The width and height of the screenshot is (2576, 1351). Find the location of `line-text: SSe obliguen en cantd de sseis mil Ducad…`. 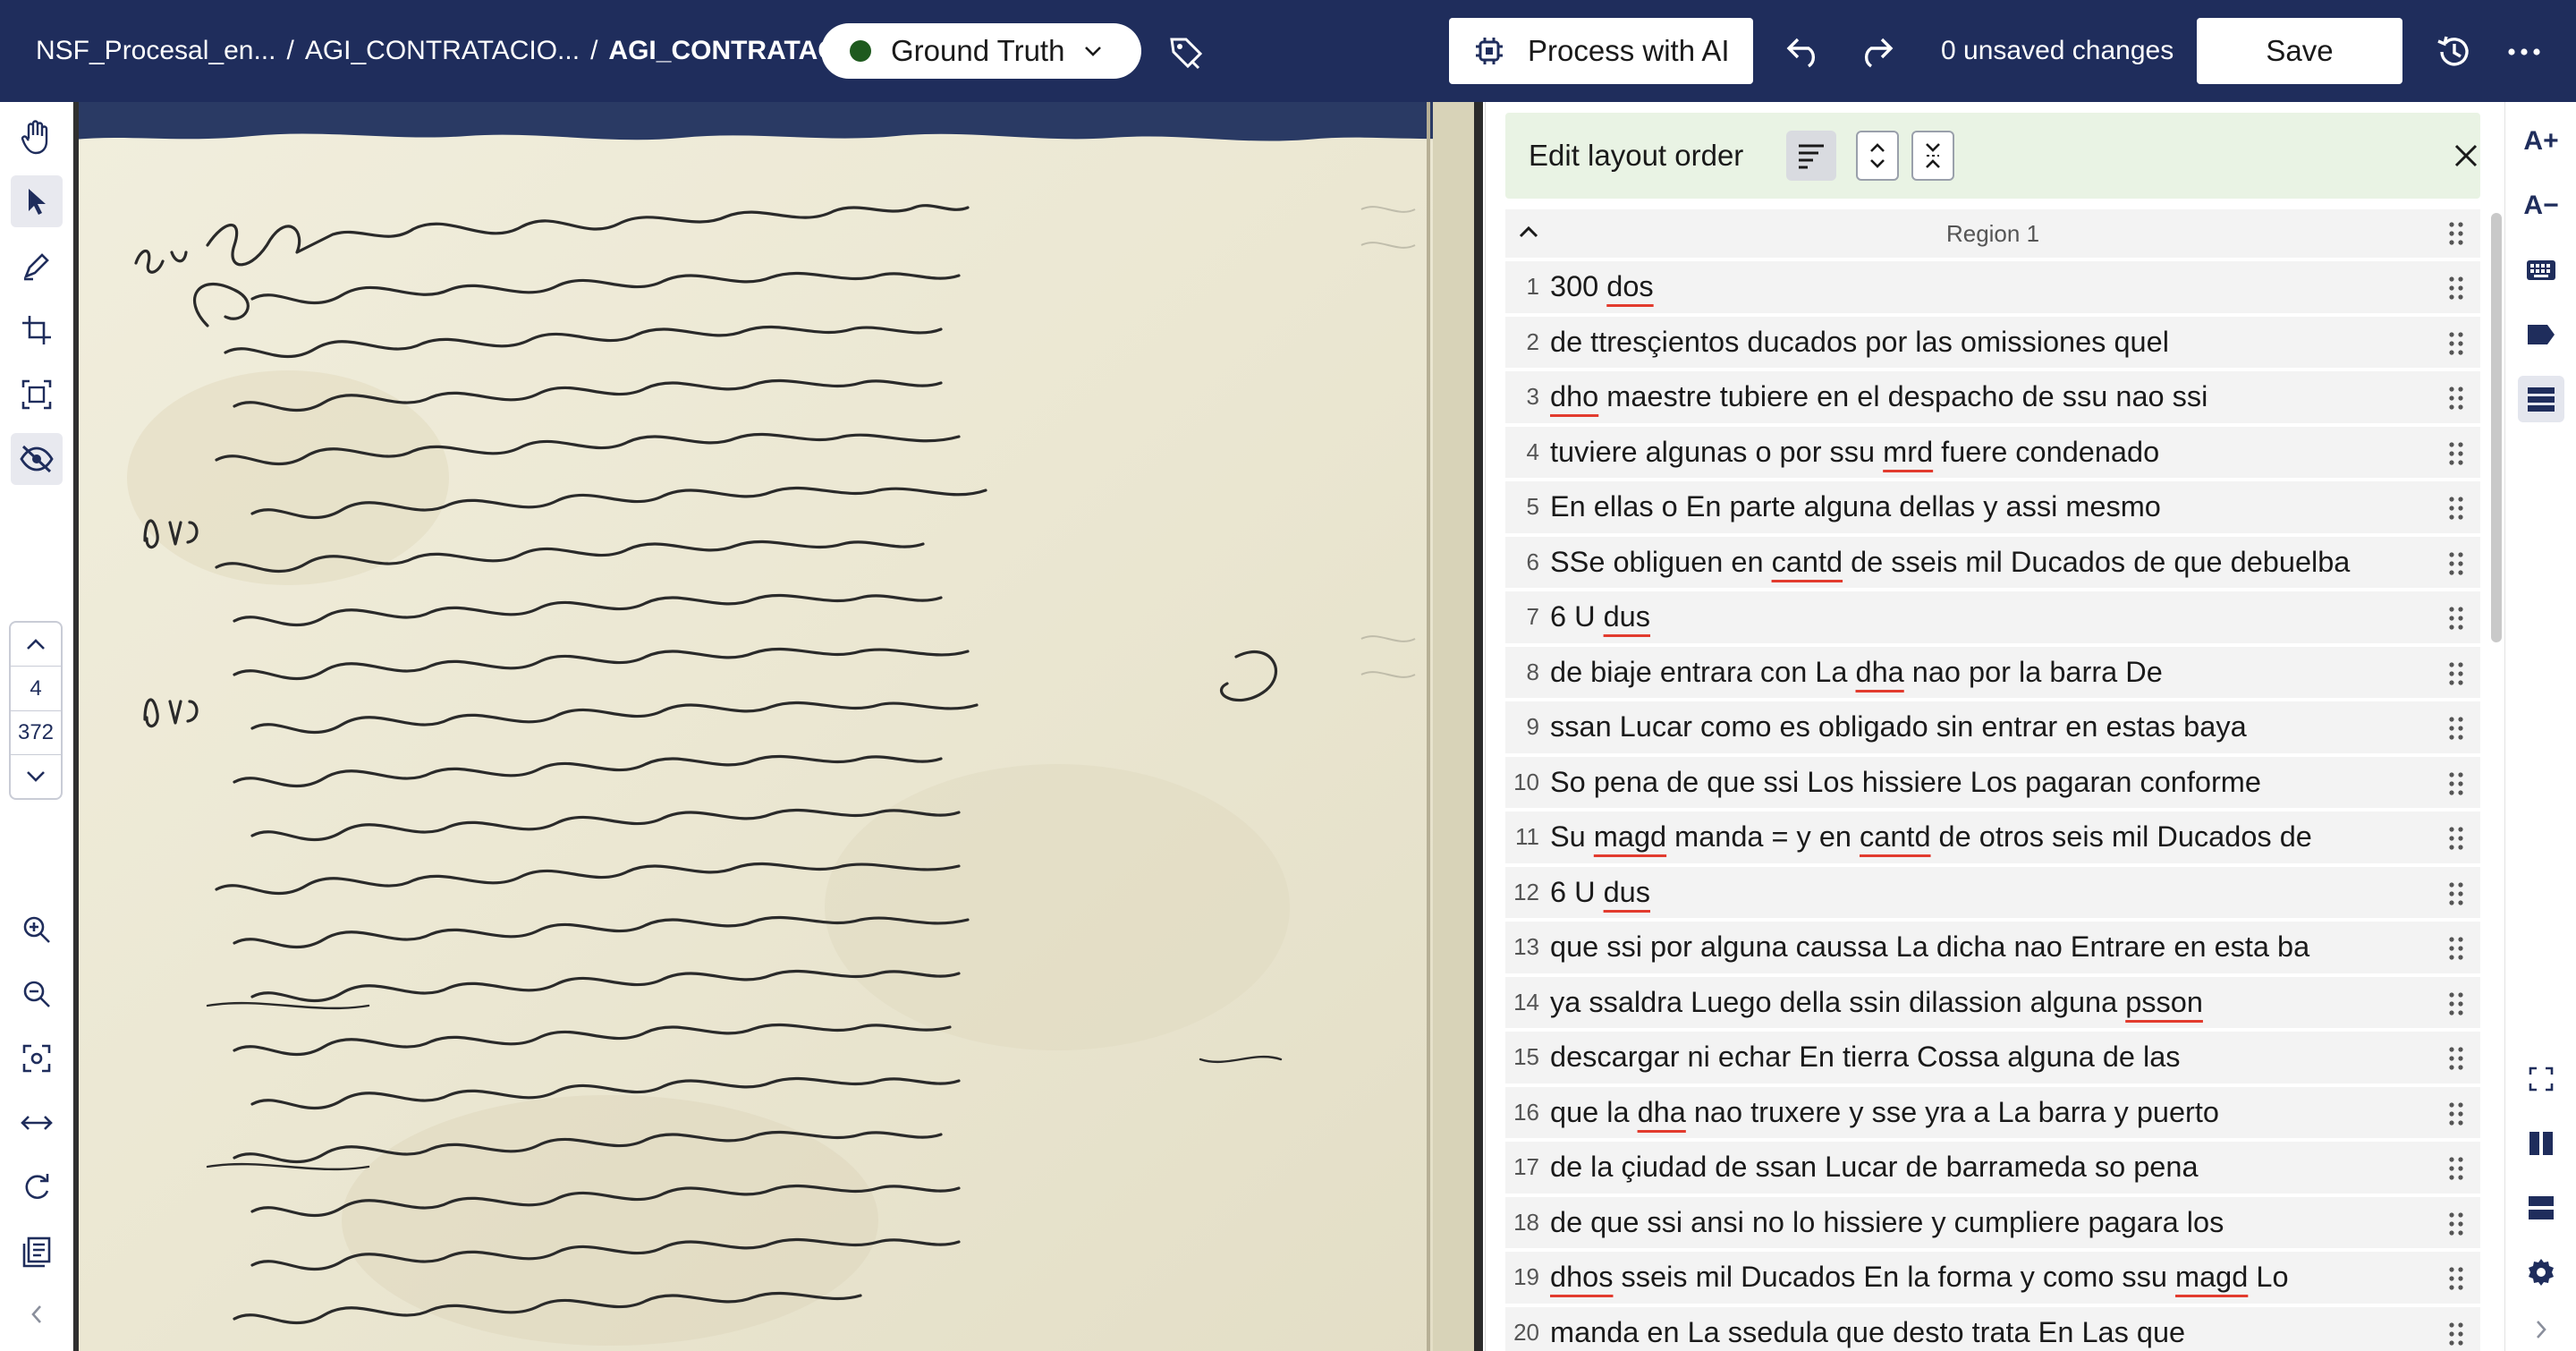

line-text: SSe obliguen en cantd de sseis mil Ducad… is located at coordinates (1948, 562).